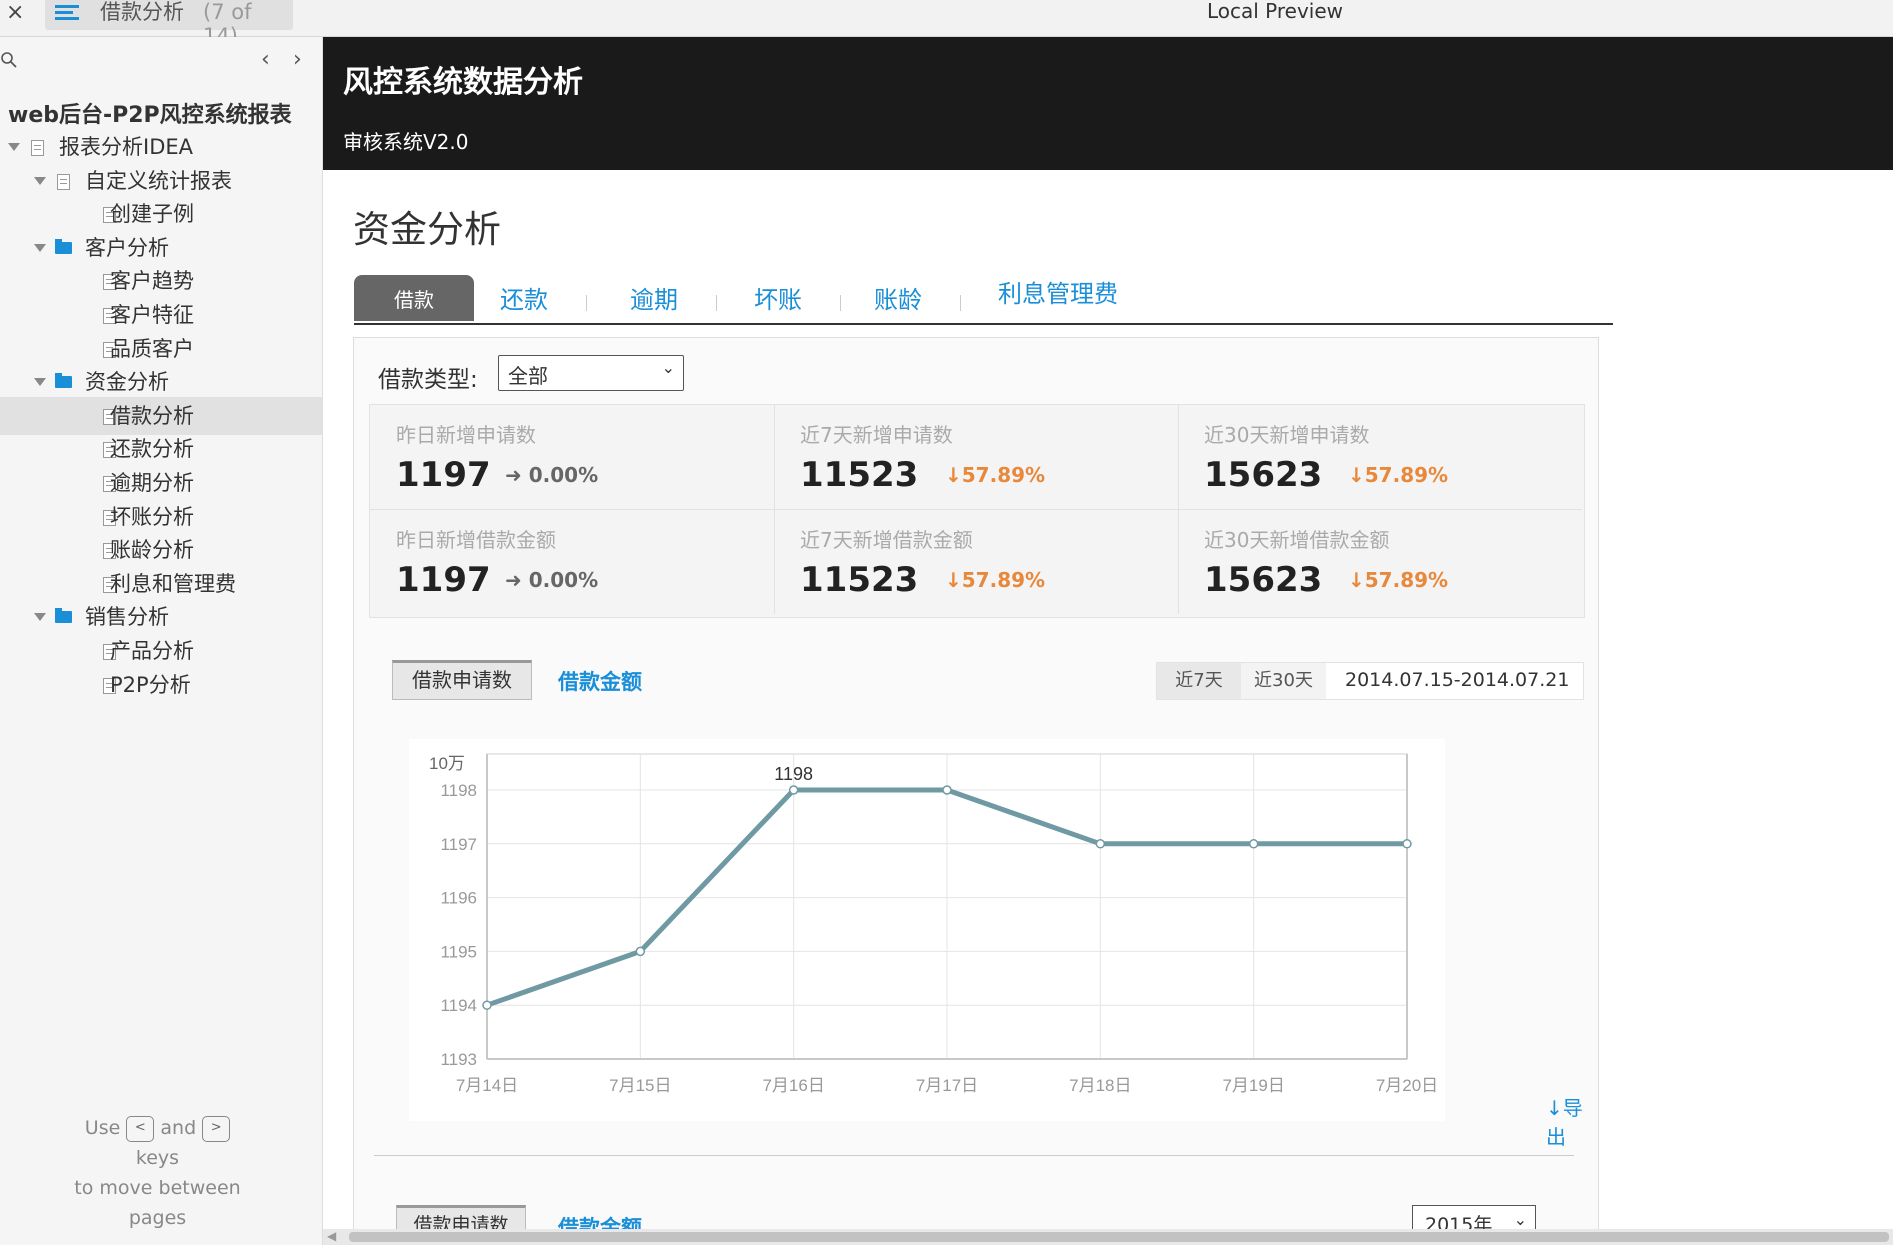 The height and width of the screenshot is (1245, 1893). I want to click on sidebar-item: 客户特征, so click(161, 315).